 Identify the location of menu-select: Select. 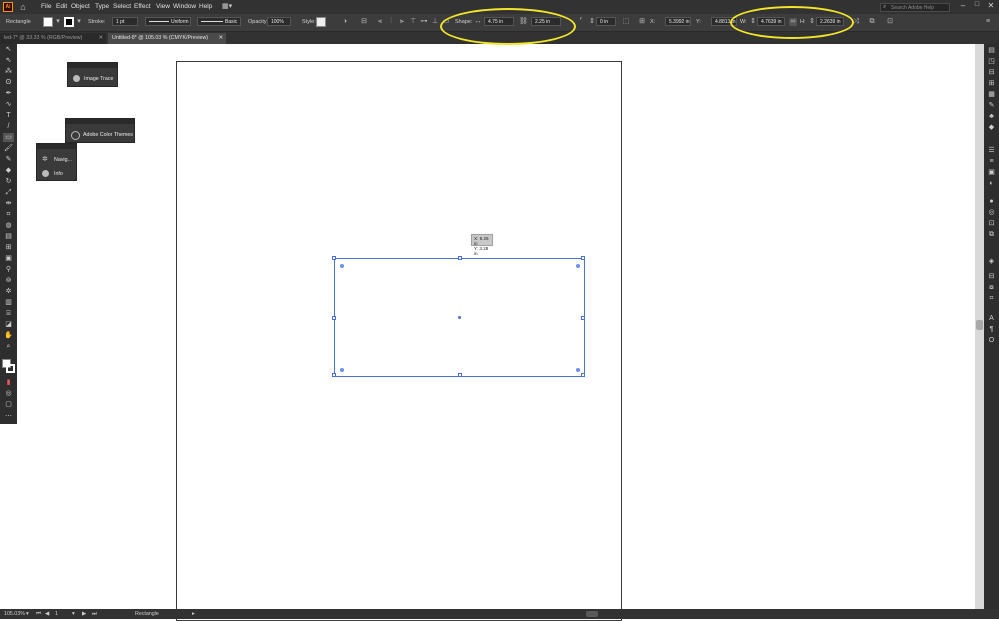
(122, 6).